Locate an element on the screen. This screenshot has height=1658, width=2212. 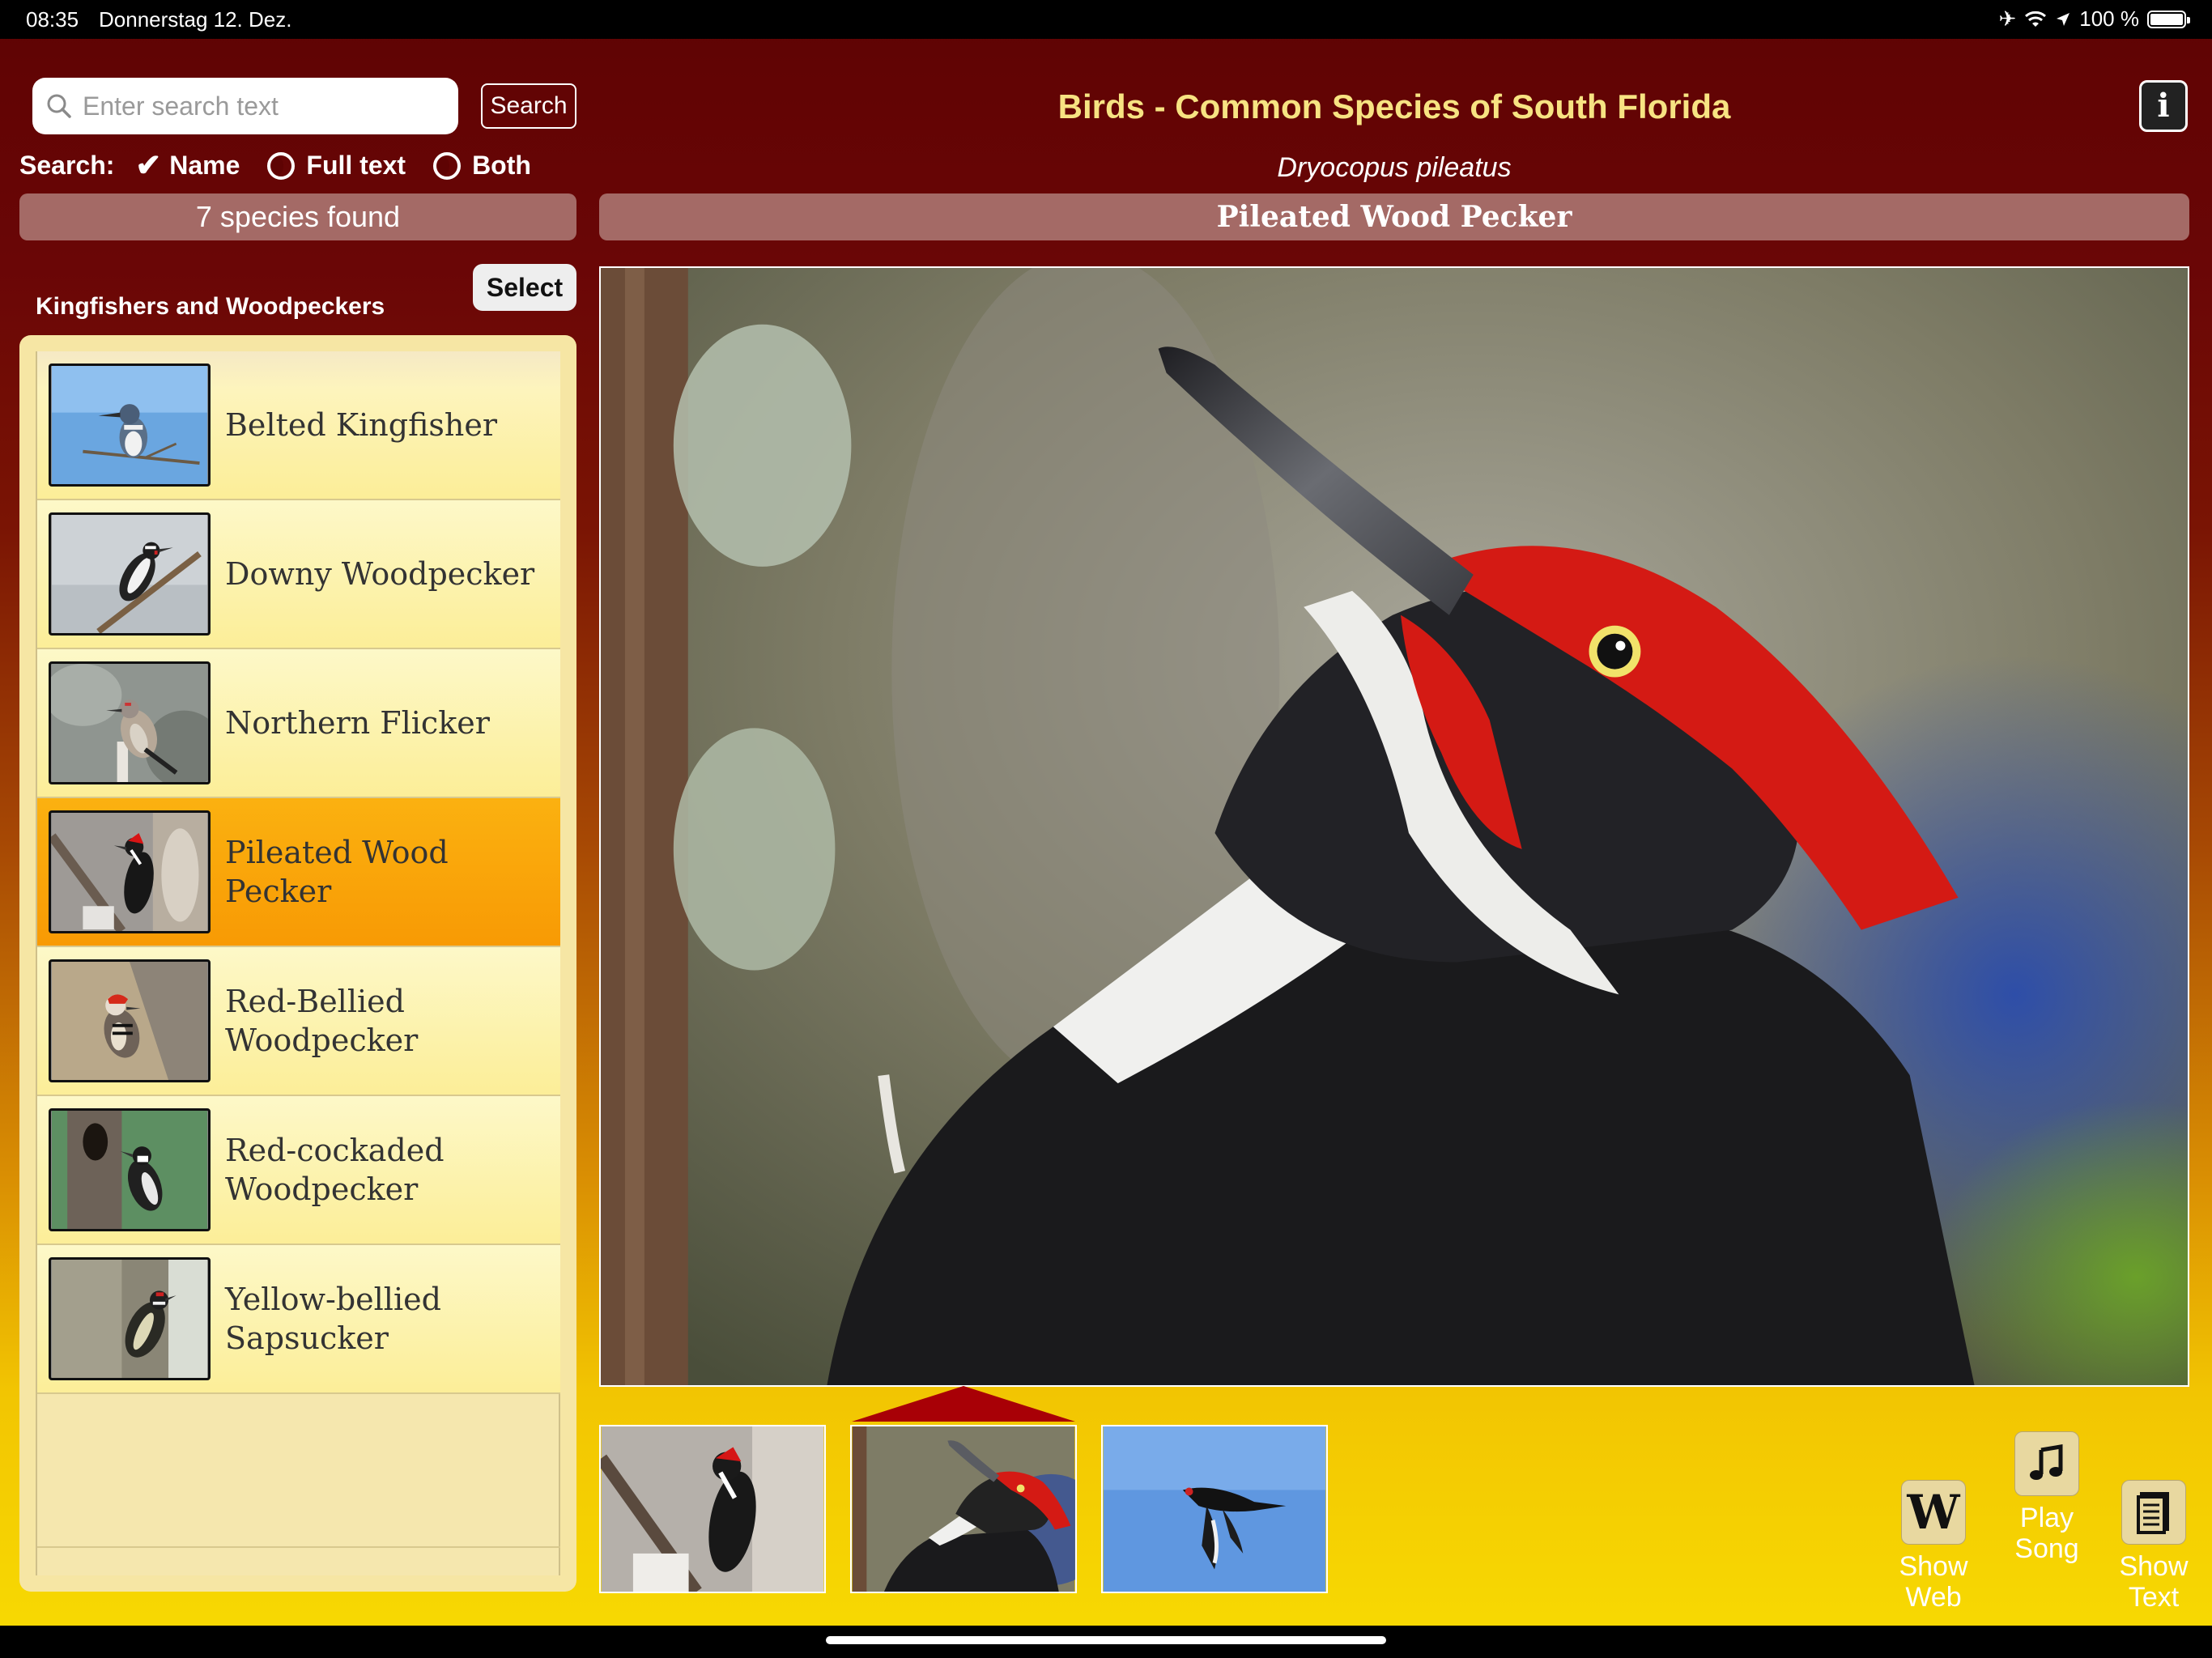
search-button: Search is located at coordinates (528, 106).